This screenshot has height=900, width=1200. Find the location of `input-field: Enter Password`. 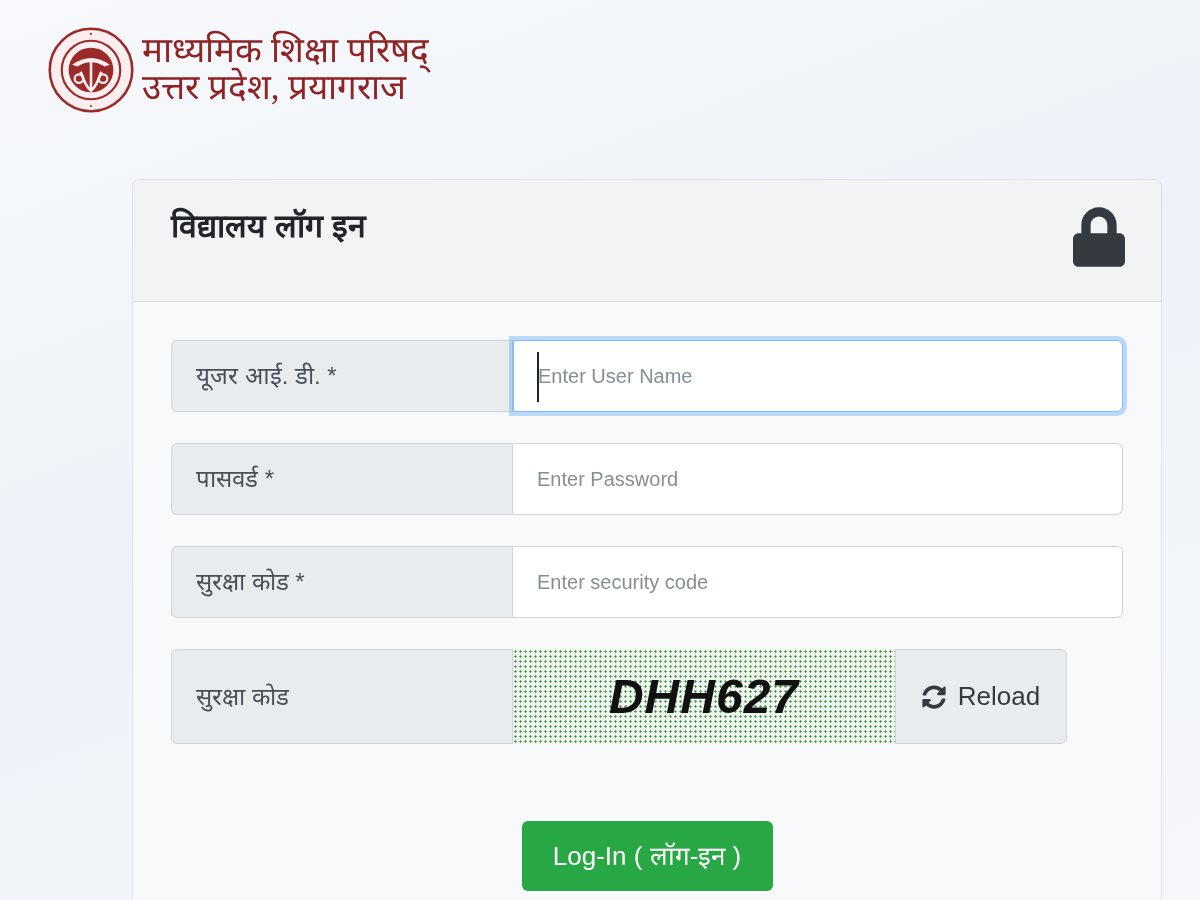

input-field: Enter Password is located at coordinates (818, 479).